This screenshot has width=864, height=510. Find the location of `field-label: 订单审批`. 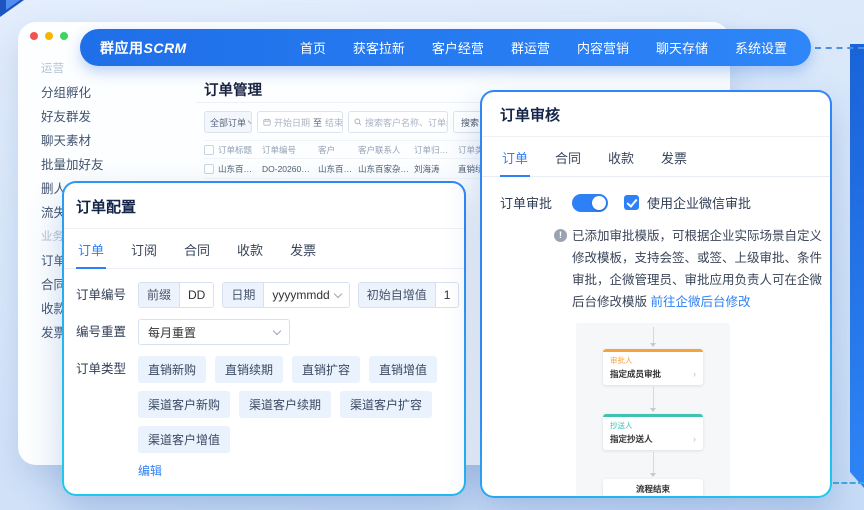

field-label: 订单审批 is located at coordinates (107, 494).